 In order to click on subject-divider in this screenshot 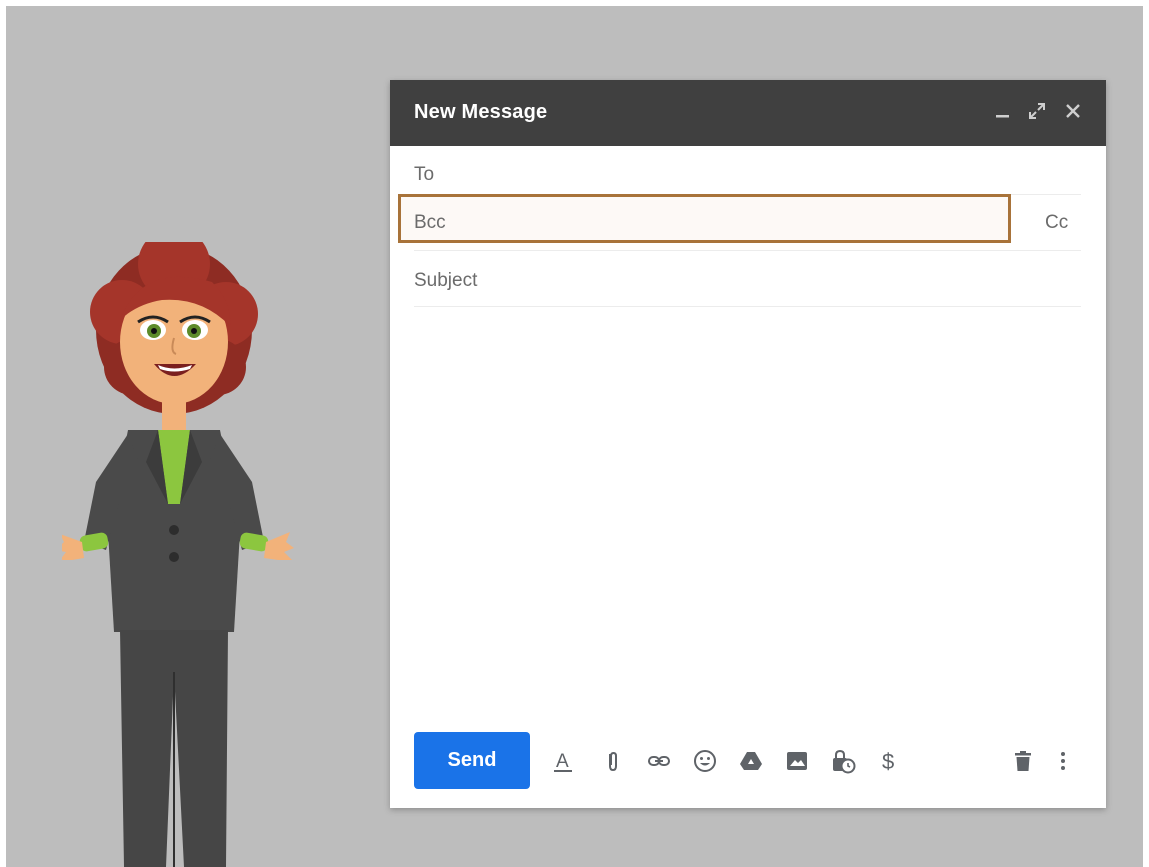, I will do `click(747, 306)`.